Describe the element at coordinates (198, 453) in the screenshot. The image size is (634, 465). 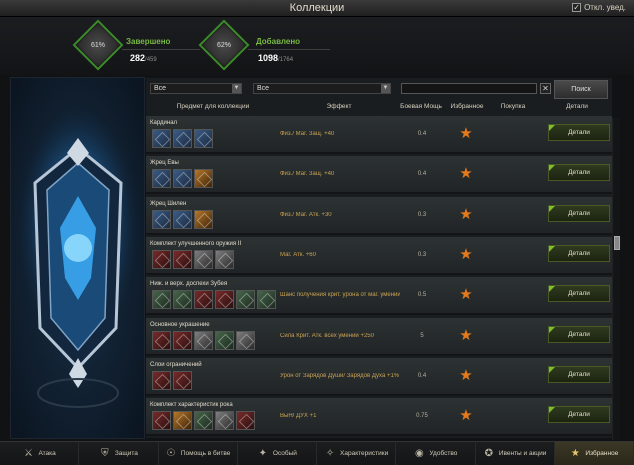
I see `category-tab: ☉ Помощь в битве` at that location.